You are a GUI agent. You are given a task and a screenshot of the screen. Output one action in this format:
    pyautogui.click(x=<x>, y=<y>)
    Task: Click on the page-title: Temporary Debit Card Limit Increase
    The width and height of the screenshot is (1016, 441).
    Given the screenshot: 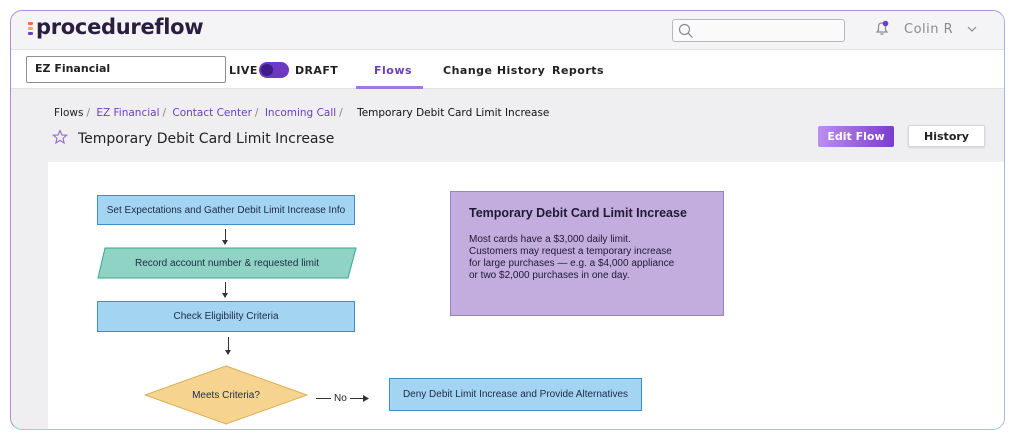 What is the action you would take?
    pyautogui.click(x=206, y=139)
    